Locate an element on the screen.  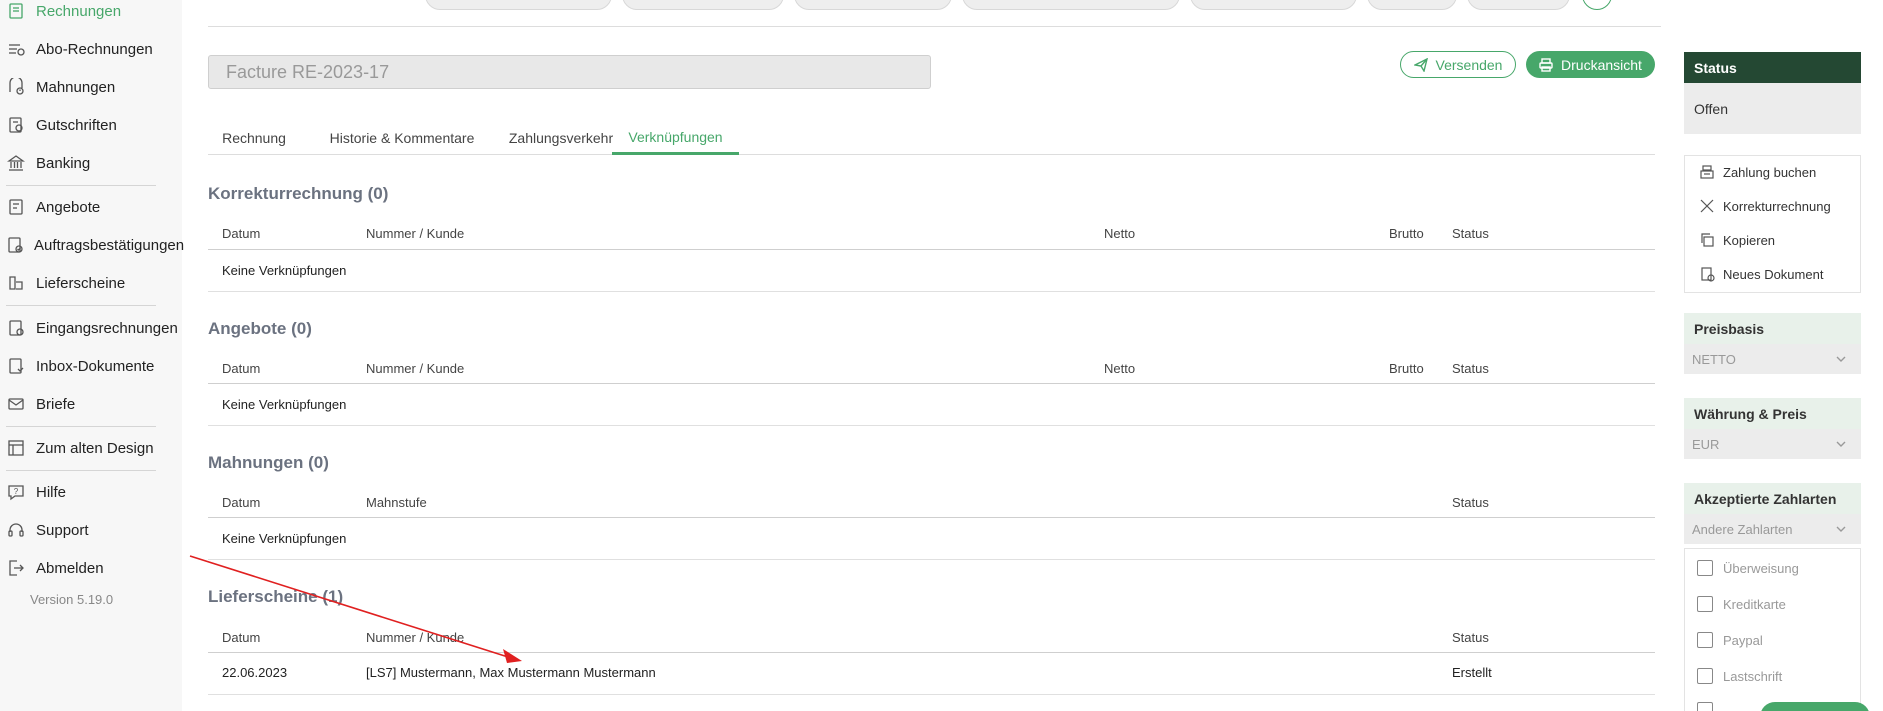
payment-option-more is located at coordinates (1710, 705).